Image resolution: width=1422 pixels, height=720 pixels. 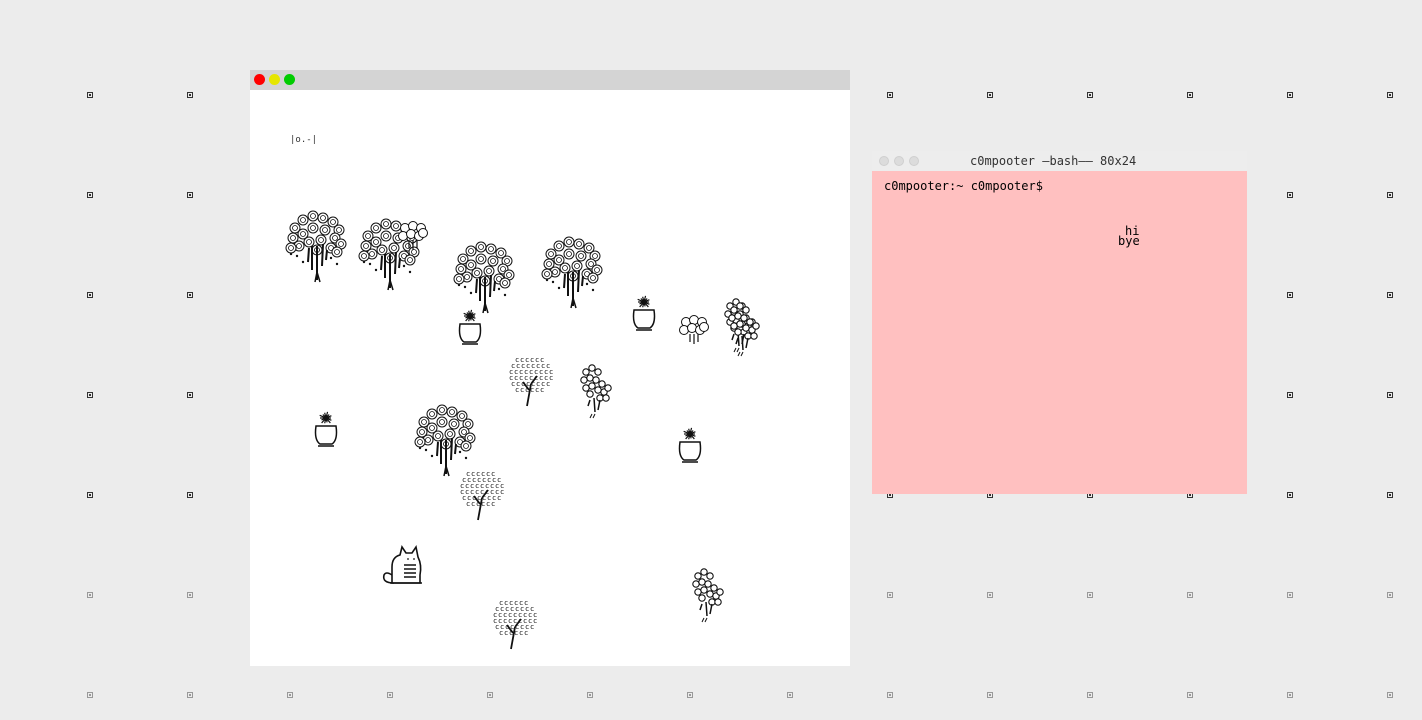 I want to click on game-window-titlebar, so click(x=550, y=80).